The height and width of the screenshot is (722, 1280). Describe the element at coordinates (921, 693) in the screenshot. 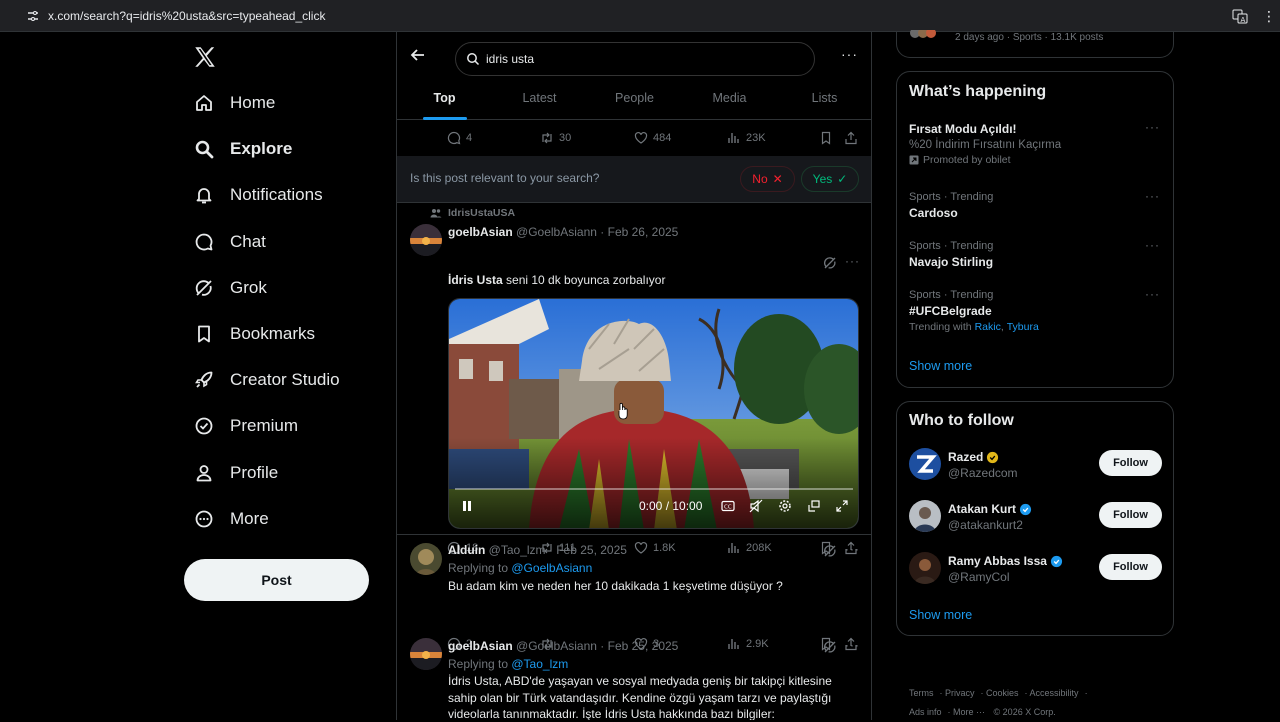

I see `footer-link-terms: Terms` at that location.